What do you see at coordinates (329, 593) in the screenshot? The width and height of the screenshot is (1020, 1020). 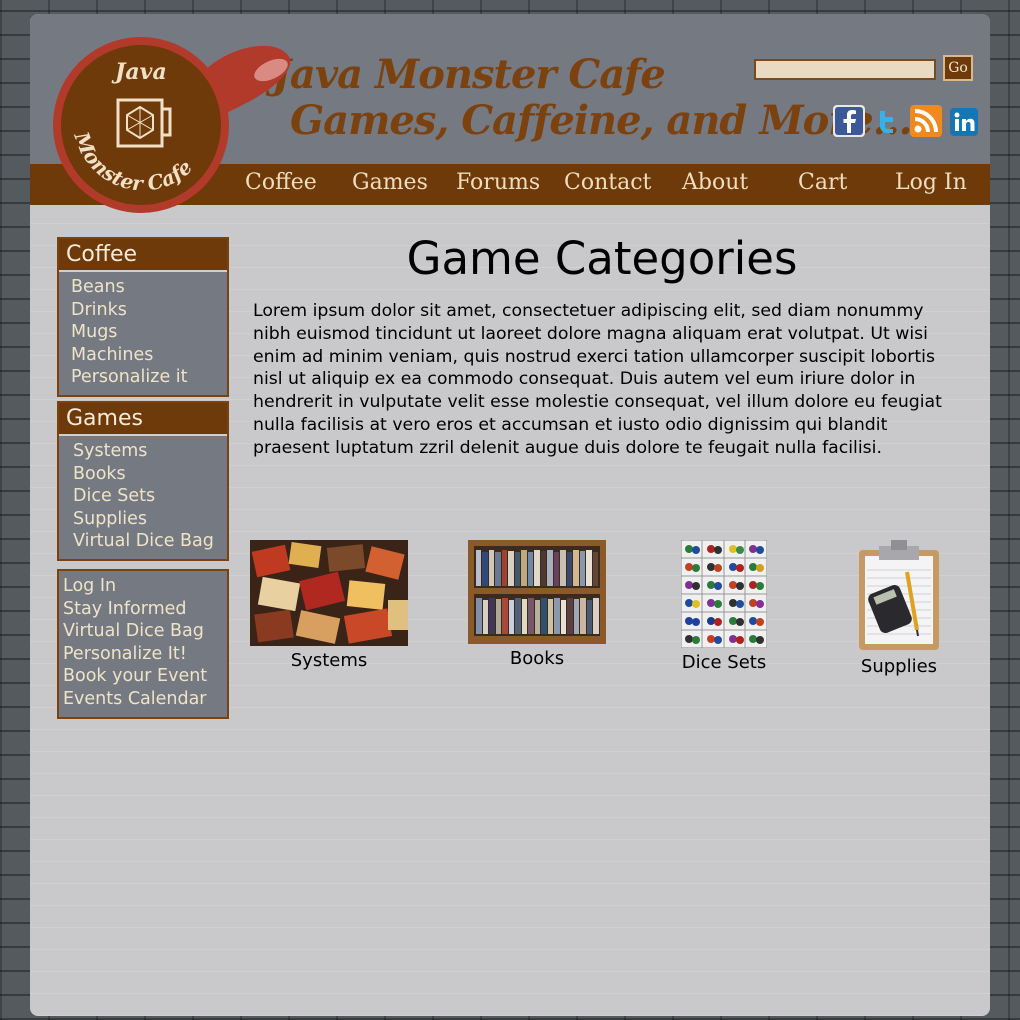 I see `game-pile-image-icon` at bounding box center [329, 593].